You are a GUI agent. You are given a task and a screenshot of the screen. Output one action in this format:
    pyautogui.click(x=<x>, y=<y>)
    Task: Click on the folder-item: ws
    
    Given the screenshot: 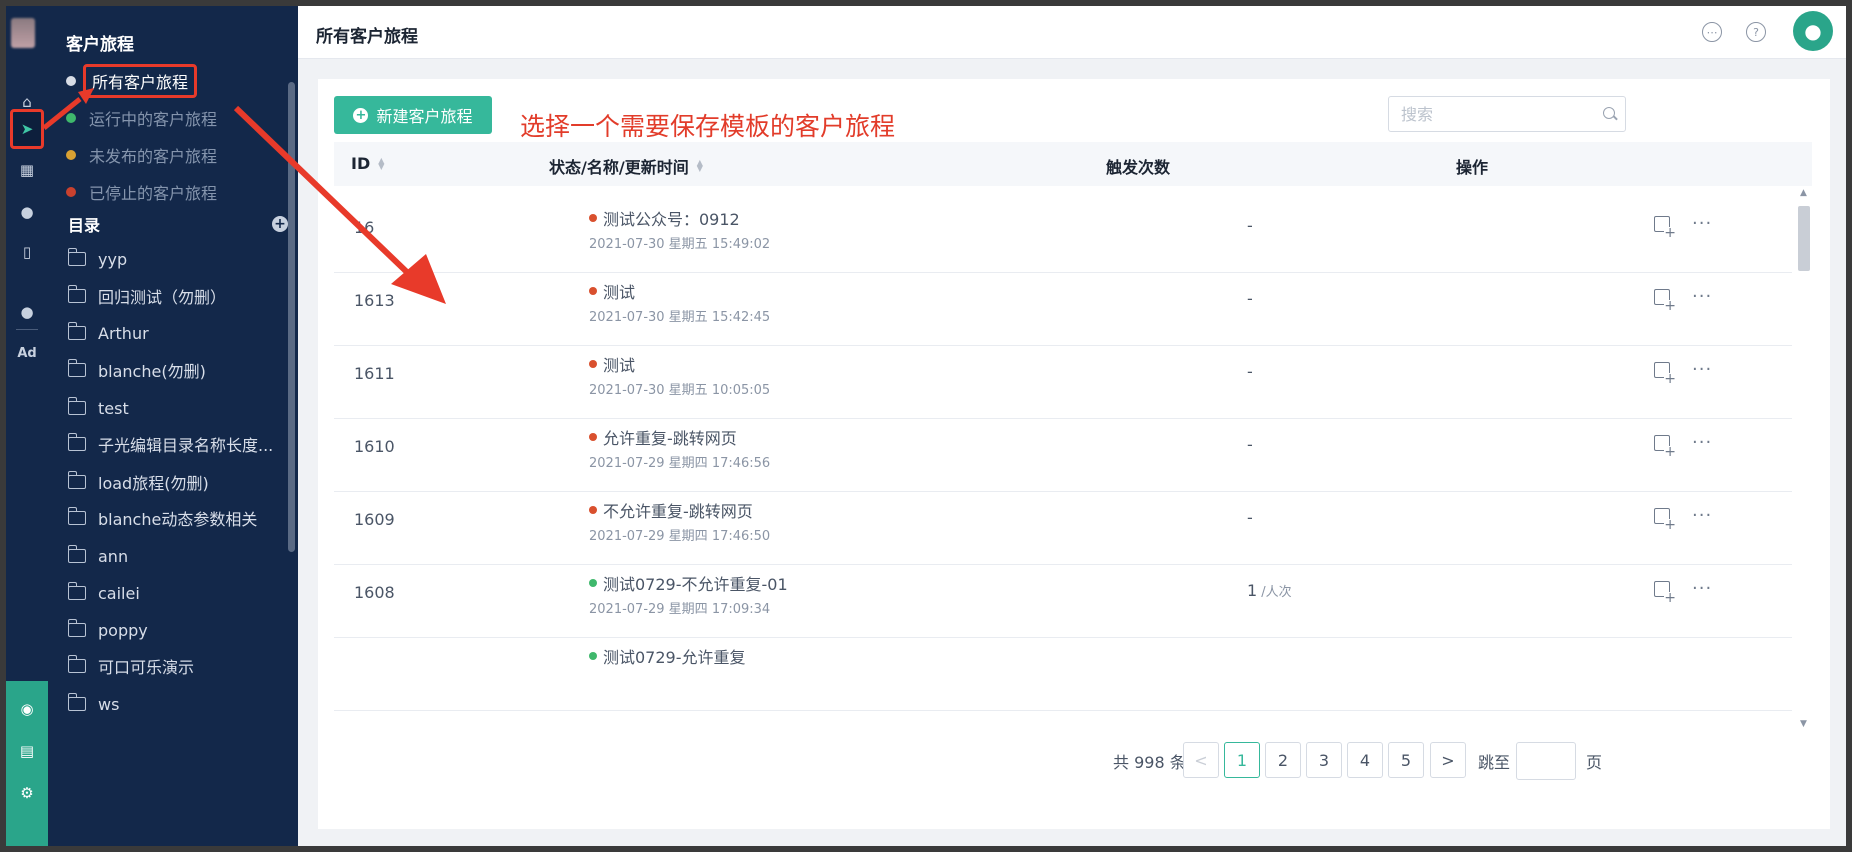 What is the action you would take?
    pyautogui.click(x=173, y=704)
    